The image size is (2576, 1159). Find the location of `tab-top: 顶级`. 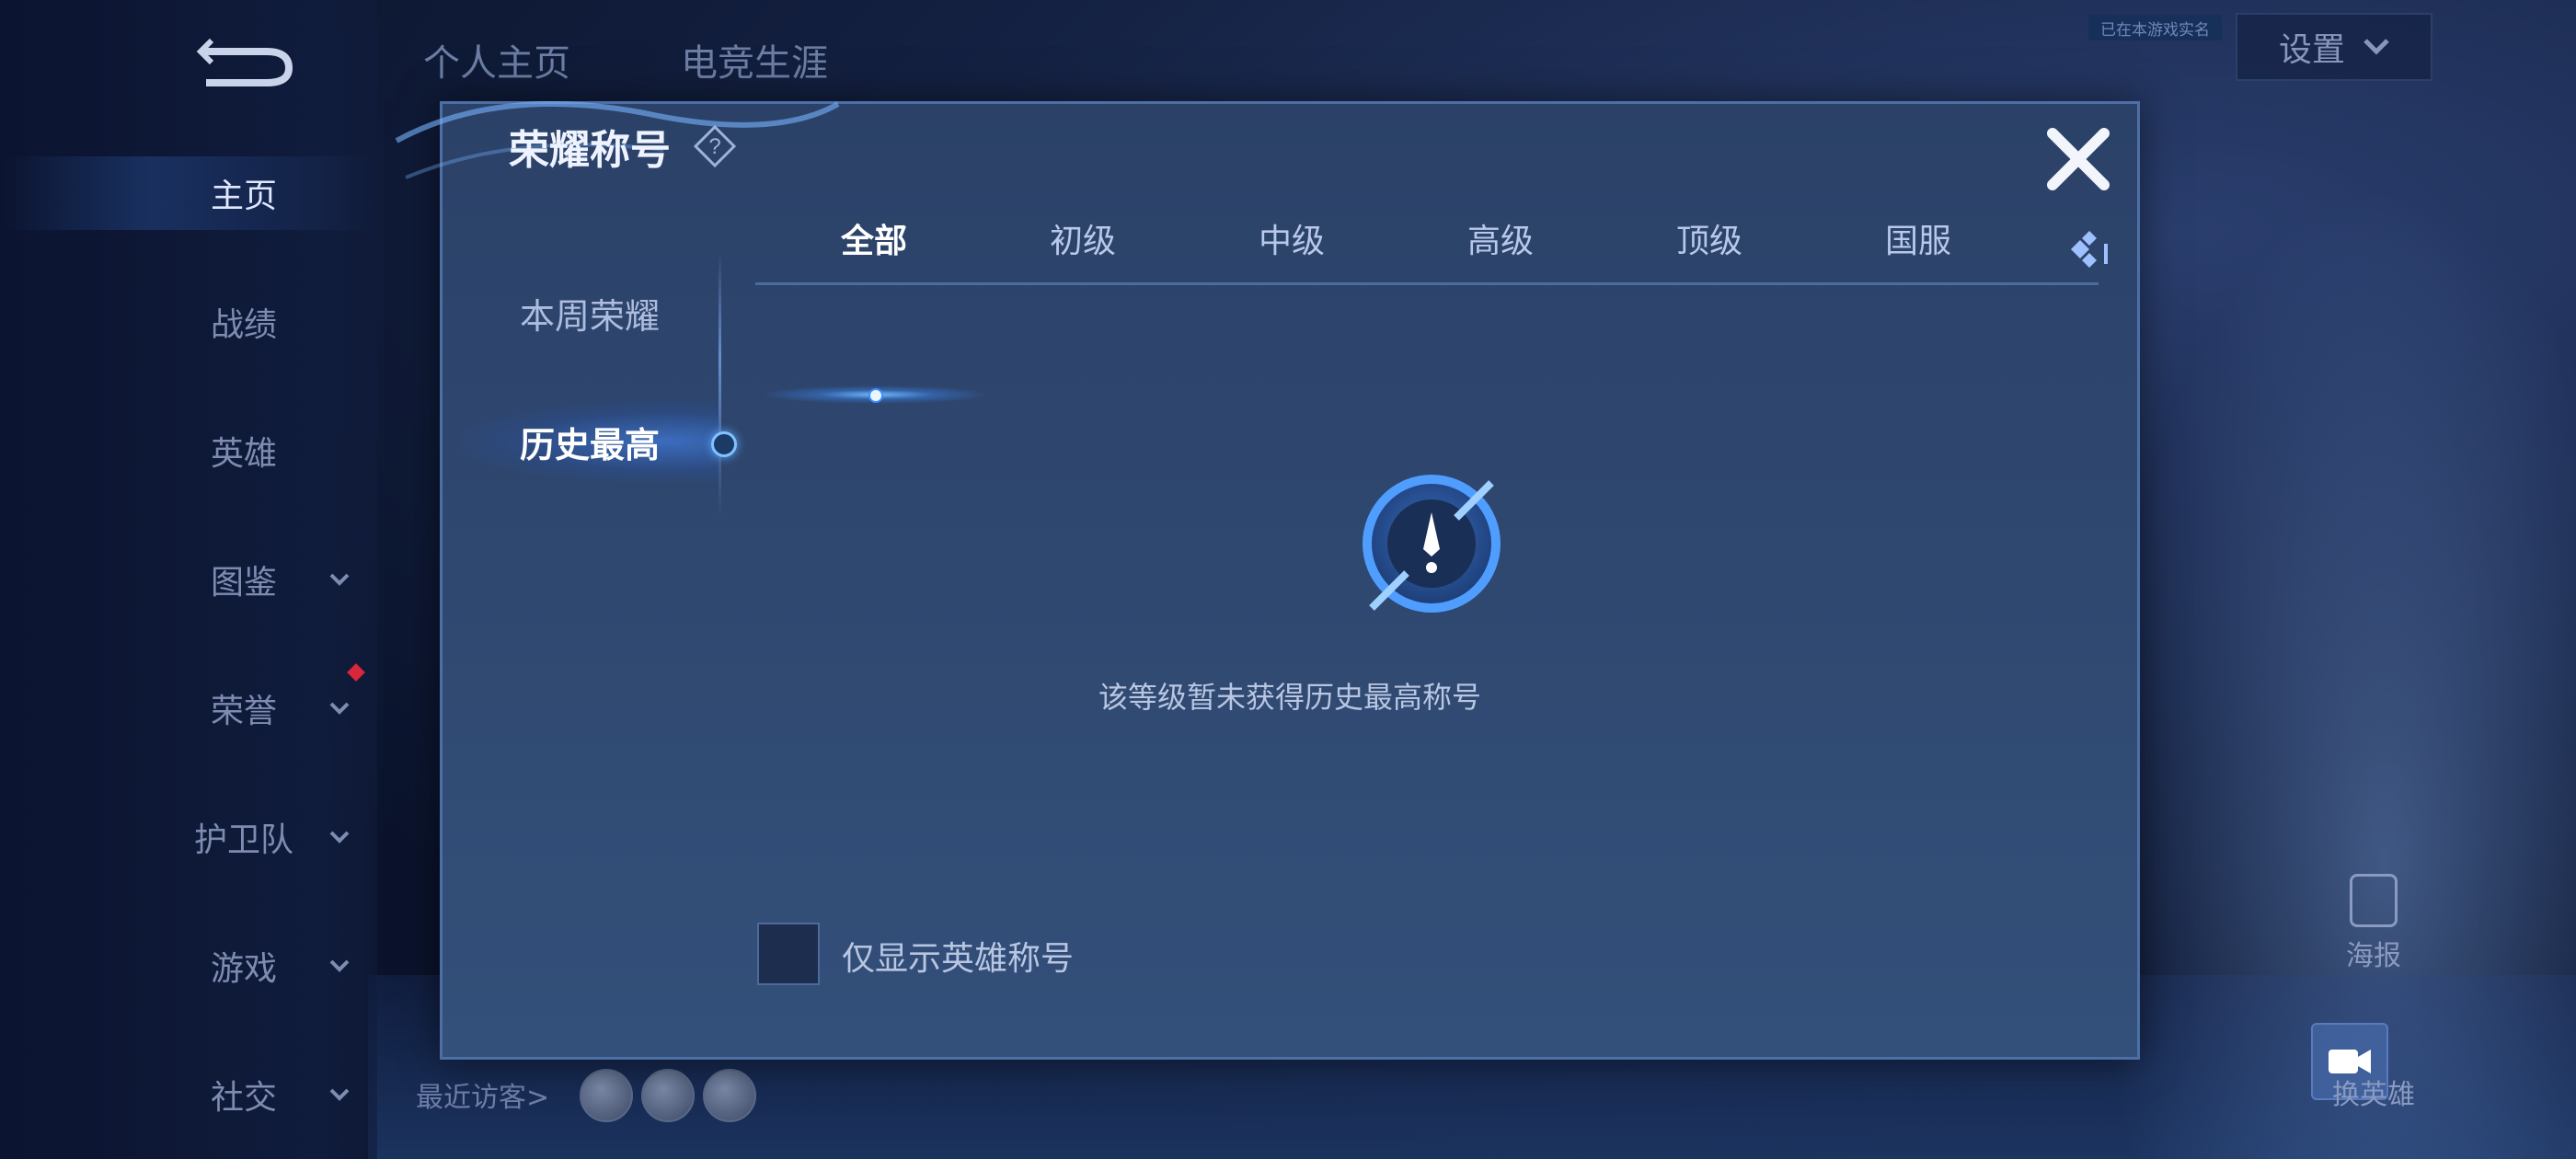

tab-top: 顶级 is located at coordinates (1709, 238).